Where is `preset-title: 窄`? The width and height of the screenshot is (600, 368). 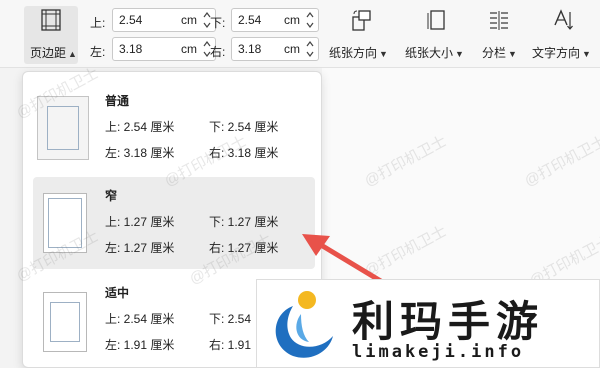 preset-title: 窄 is located at coordinates (111, 196).